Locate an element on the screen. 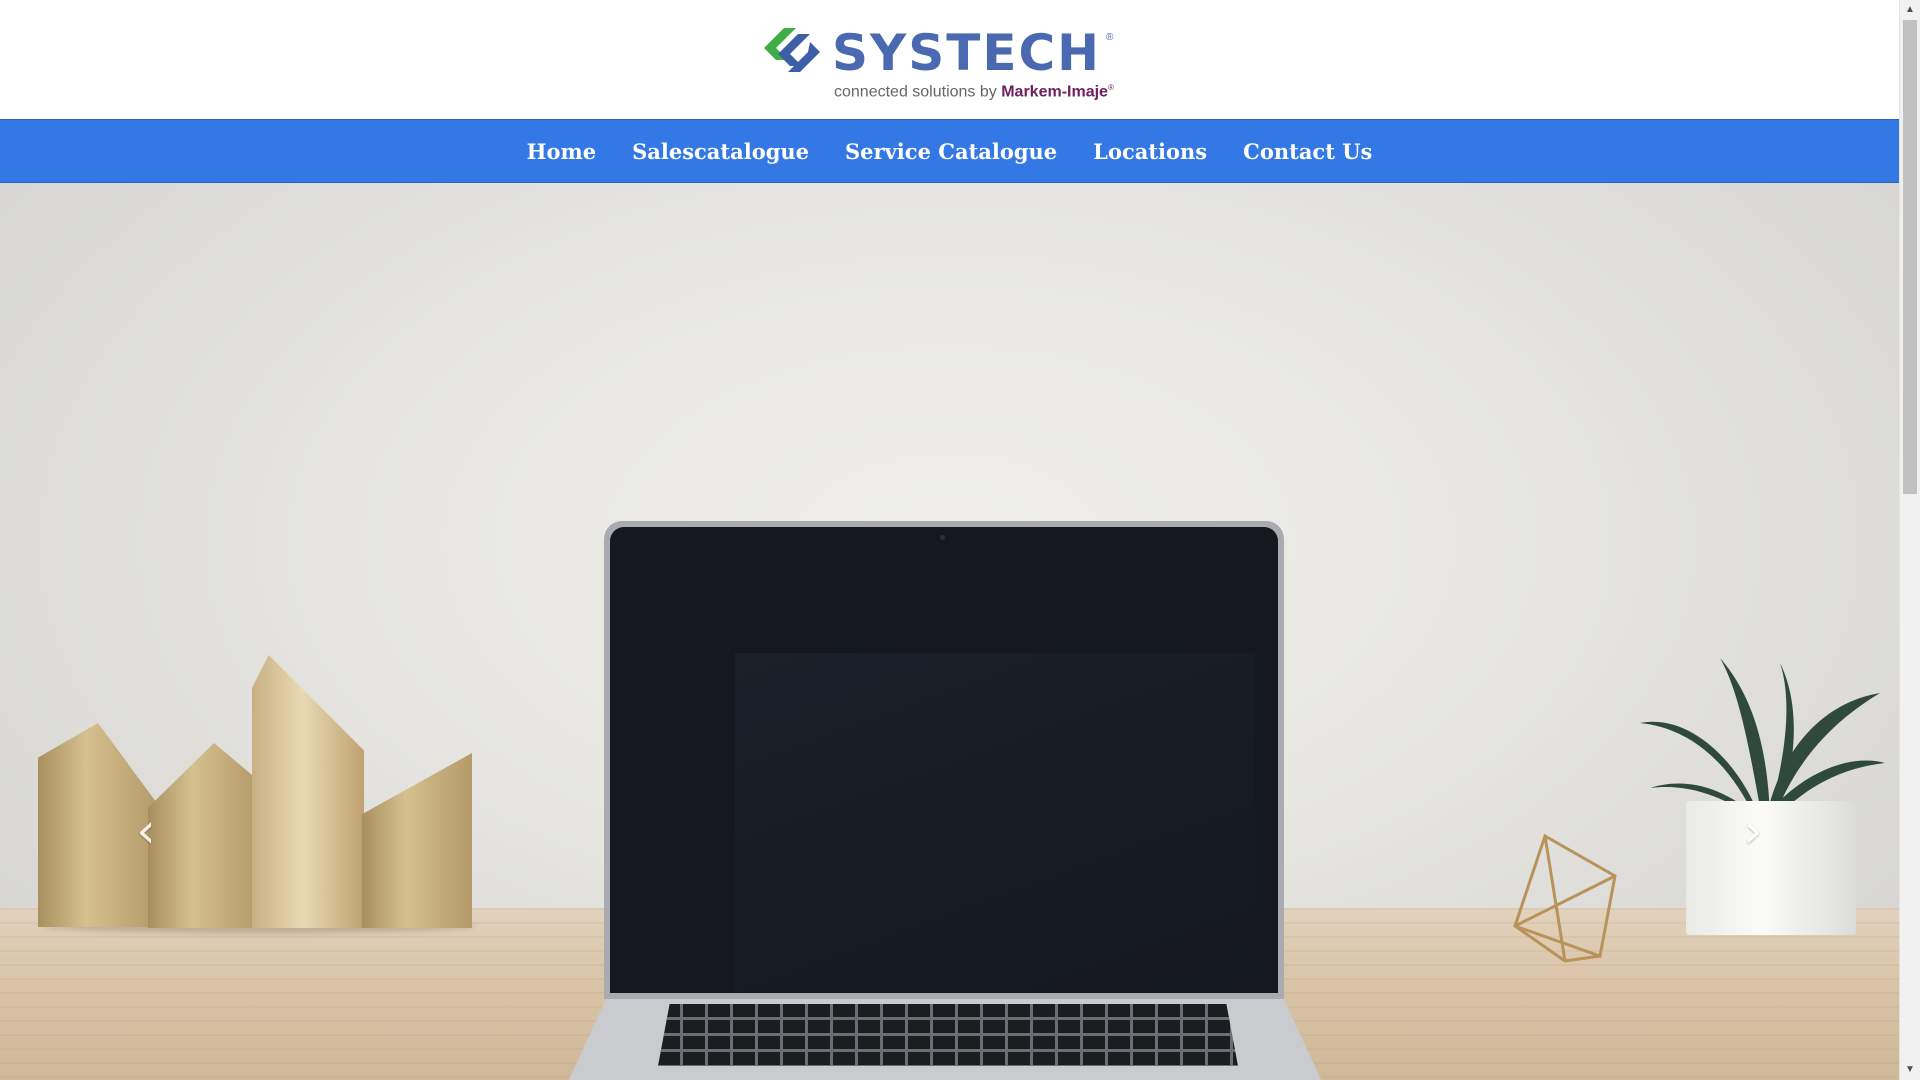 The image size is (1920, 1080). systech-logo-mark is located at coordinates (792, 50).